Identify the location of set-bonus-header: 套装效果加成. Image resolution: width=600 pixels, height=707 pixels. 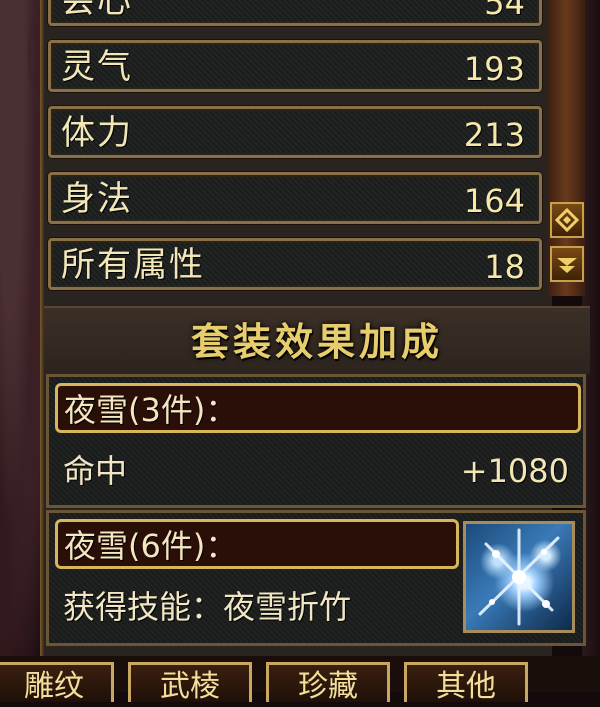
(317, 340).